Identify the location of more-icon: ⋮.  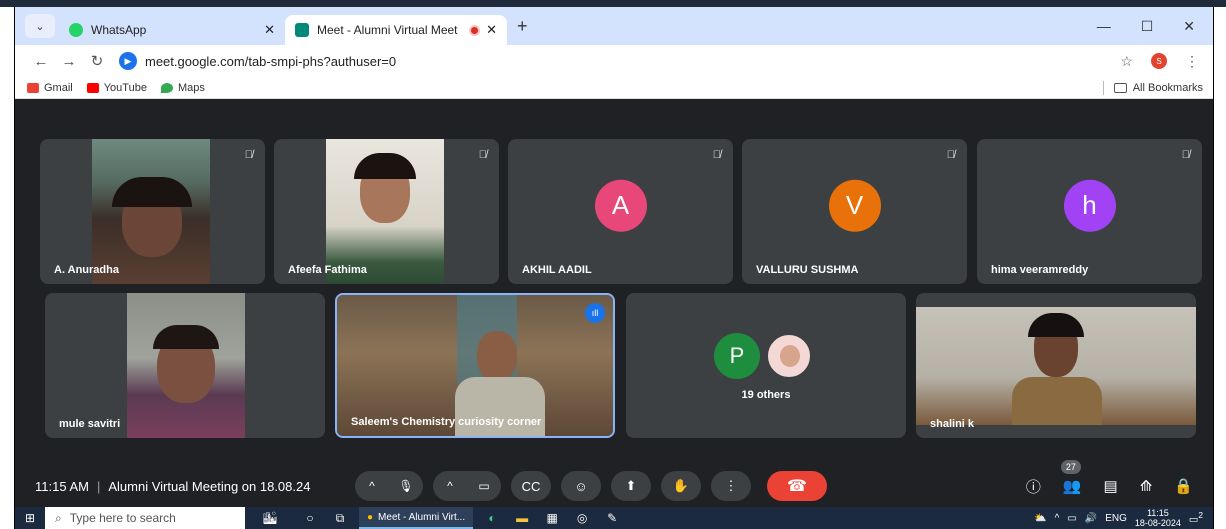
(731, 485).